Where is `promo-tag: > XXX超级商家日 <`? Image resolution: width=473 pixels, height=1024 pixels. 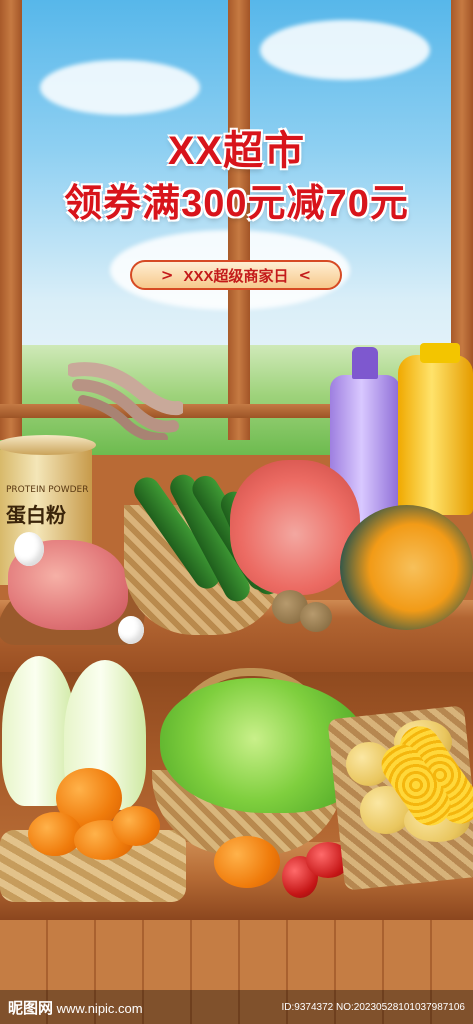
promo-tag: > XXX超级商家日 < is located at coordinates (236, 275).